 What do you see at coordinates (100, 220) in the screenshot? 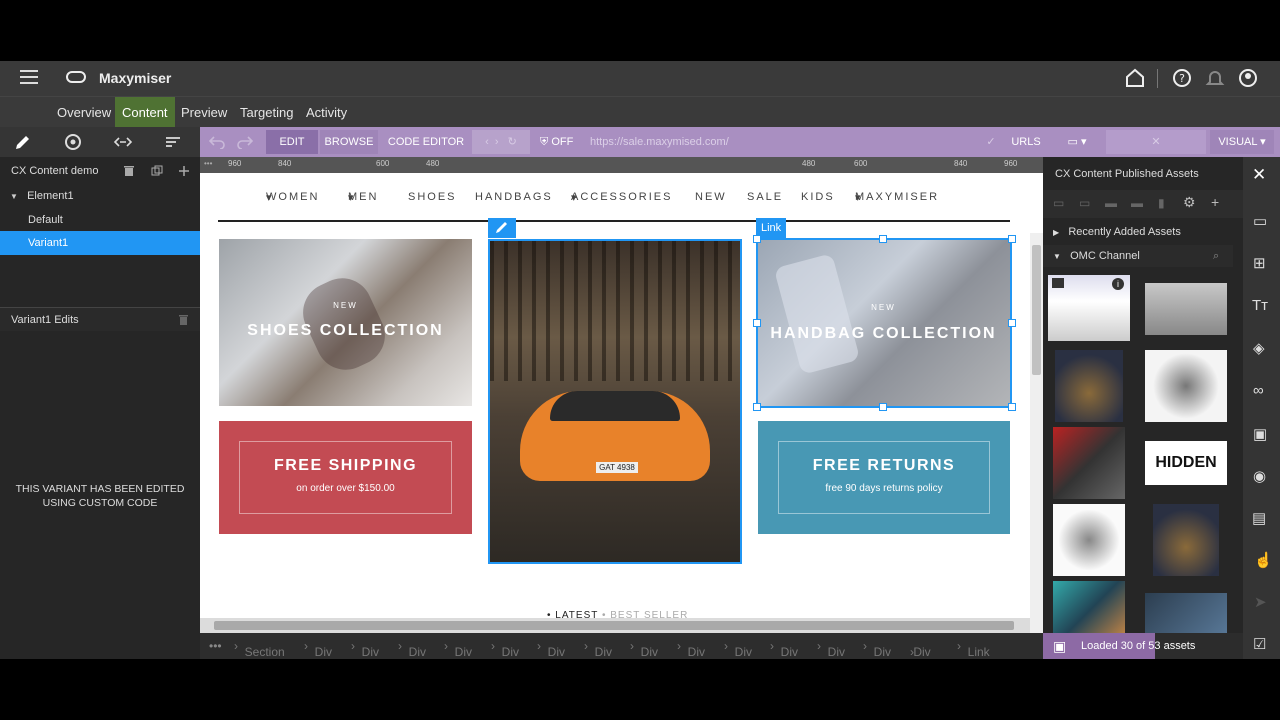
I see `variant-default: Default` at bounding box center [100, 220].